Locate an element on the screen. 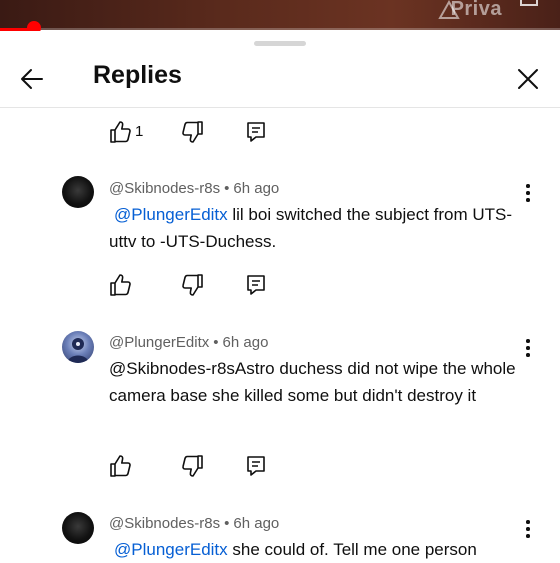 This screenshot has width=560, height=563. comment-meta: @PlungerEditx • 6h ago is located at coordinates (189, 342).